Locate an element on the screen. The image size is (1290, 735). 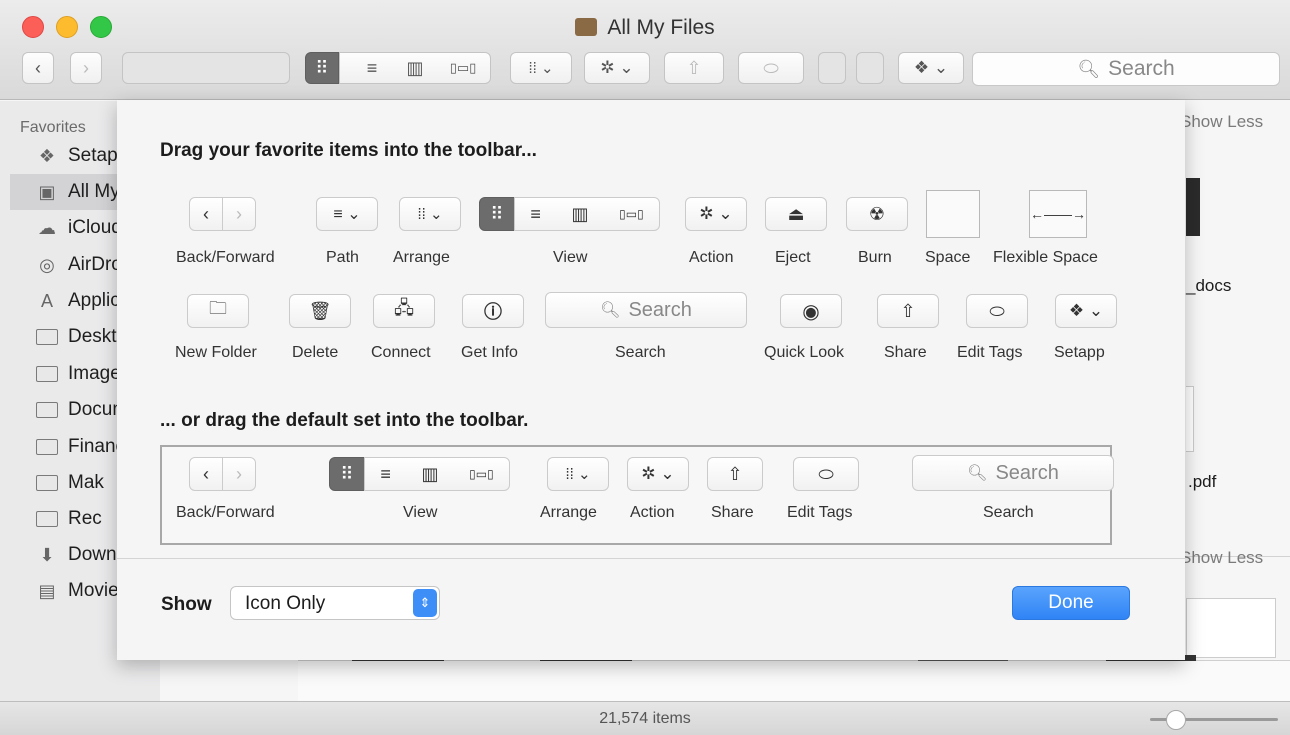
forward-button: › is located at coordinates (86, 68).